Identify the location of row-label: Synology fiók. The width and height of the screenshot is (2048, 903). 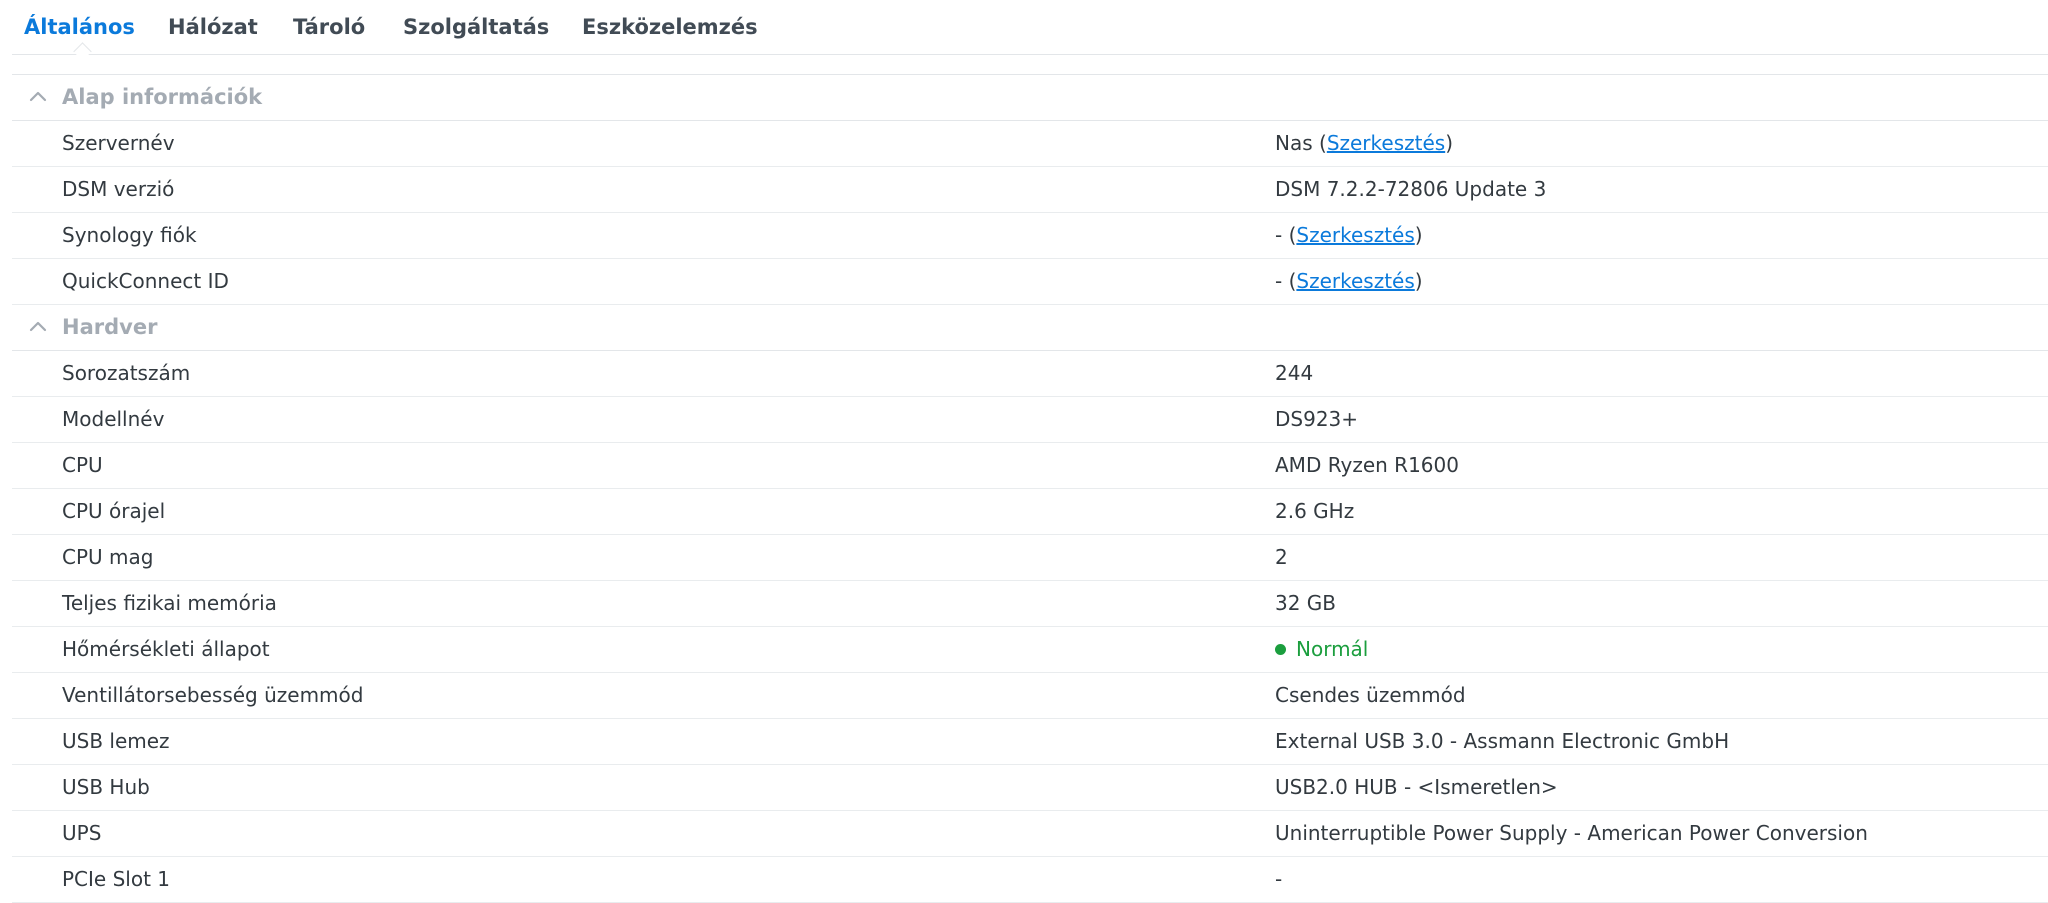
(129, 235).